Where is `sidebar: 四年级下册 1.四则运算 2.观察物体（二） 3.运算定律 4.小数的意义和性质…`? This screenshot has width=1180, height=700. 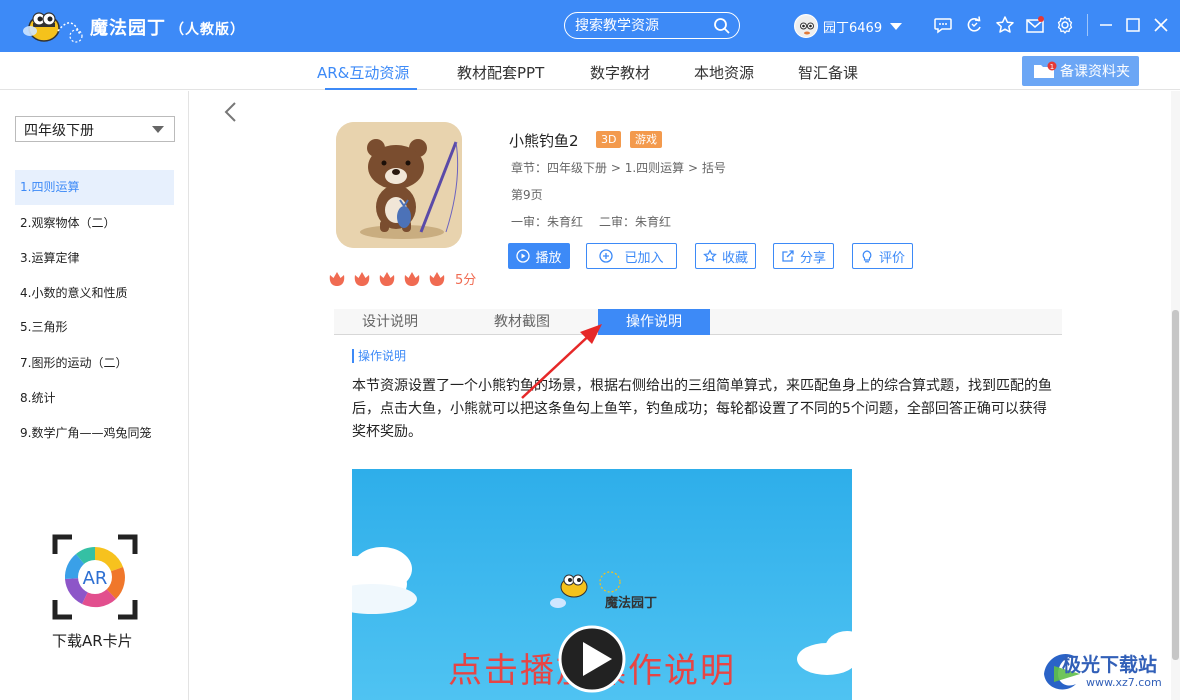
sidebar: 四年级下册 1.四则运算 2.观察物体（二） 3.运算定律 4.小数的意义和性质… is located at coordinates (94, 395).